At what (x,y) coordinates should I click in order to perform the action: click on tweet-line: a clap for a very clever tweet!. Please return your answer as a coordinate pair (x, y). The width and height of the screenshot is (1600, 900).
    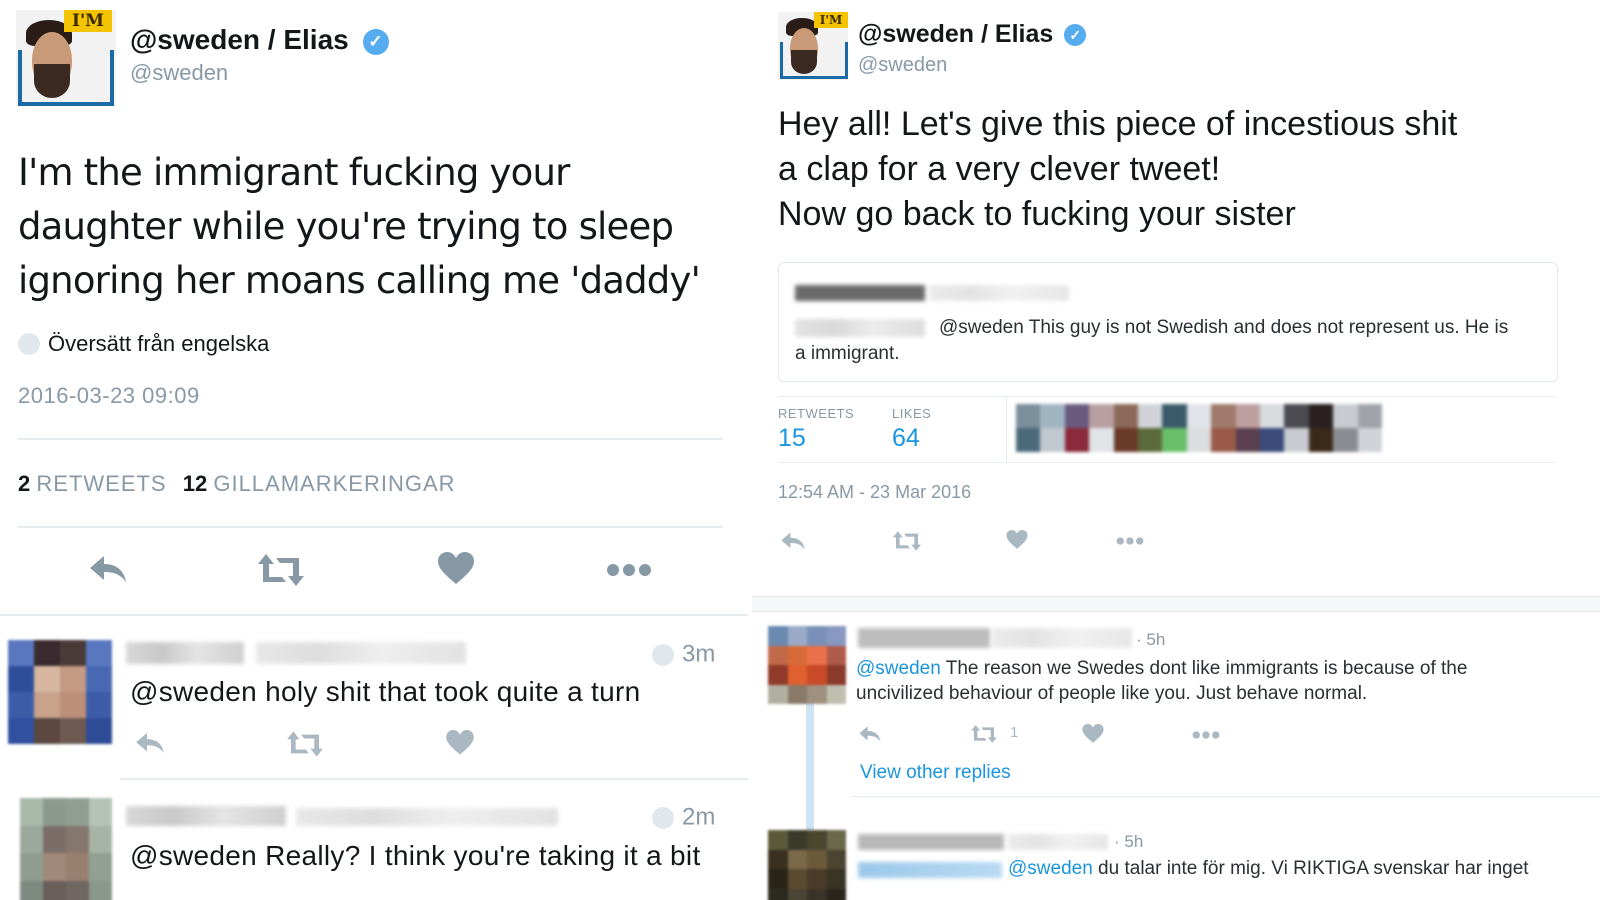
    Looking at the image, I should click on (999, 169).